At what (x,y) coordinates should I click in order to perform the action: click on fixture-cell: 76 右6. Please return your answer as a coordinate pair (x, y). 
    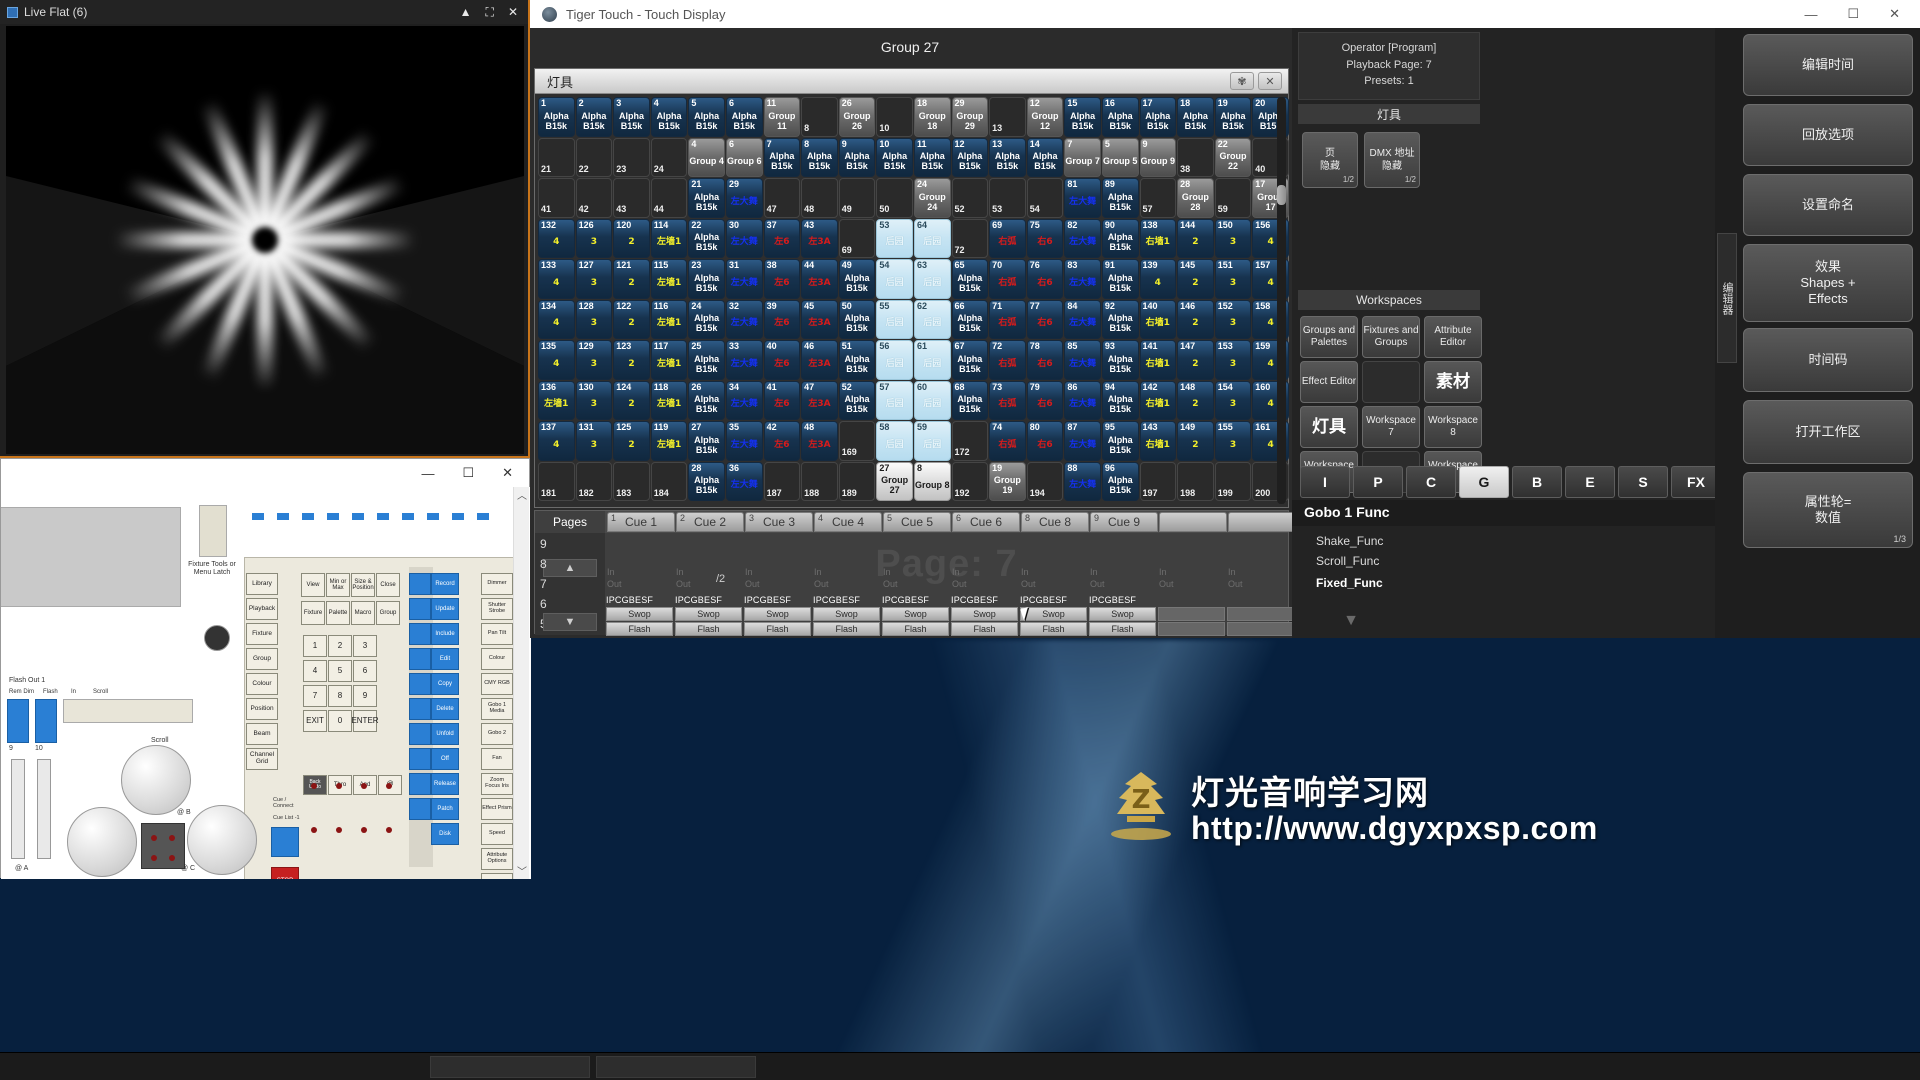
    Looking at the image, I should click on (1045, 279).